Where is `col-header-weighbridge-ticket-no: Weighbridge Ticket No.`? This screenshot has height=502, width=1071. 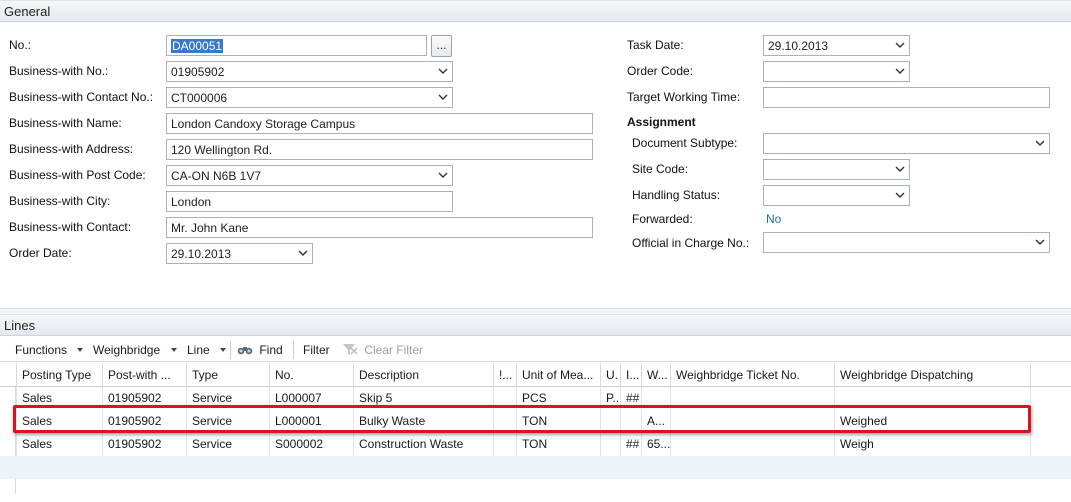 col-header-weighbridge-ticket-no: Weighbridge Ticket No. is located at coordinates (752, 375).